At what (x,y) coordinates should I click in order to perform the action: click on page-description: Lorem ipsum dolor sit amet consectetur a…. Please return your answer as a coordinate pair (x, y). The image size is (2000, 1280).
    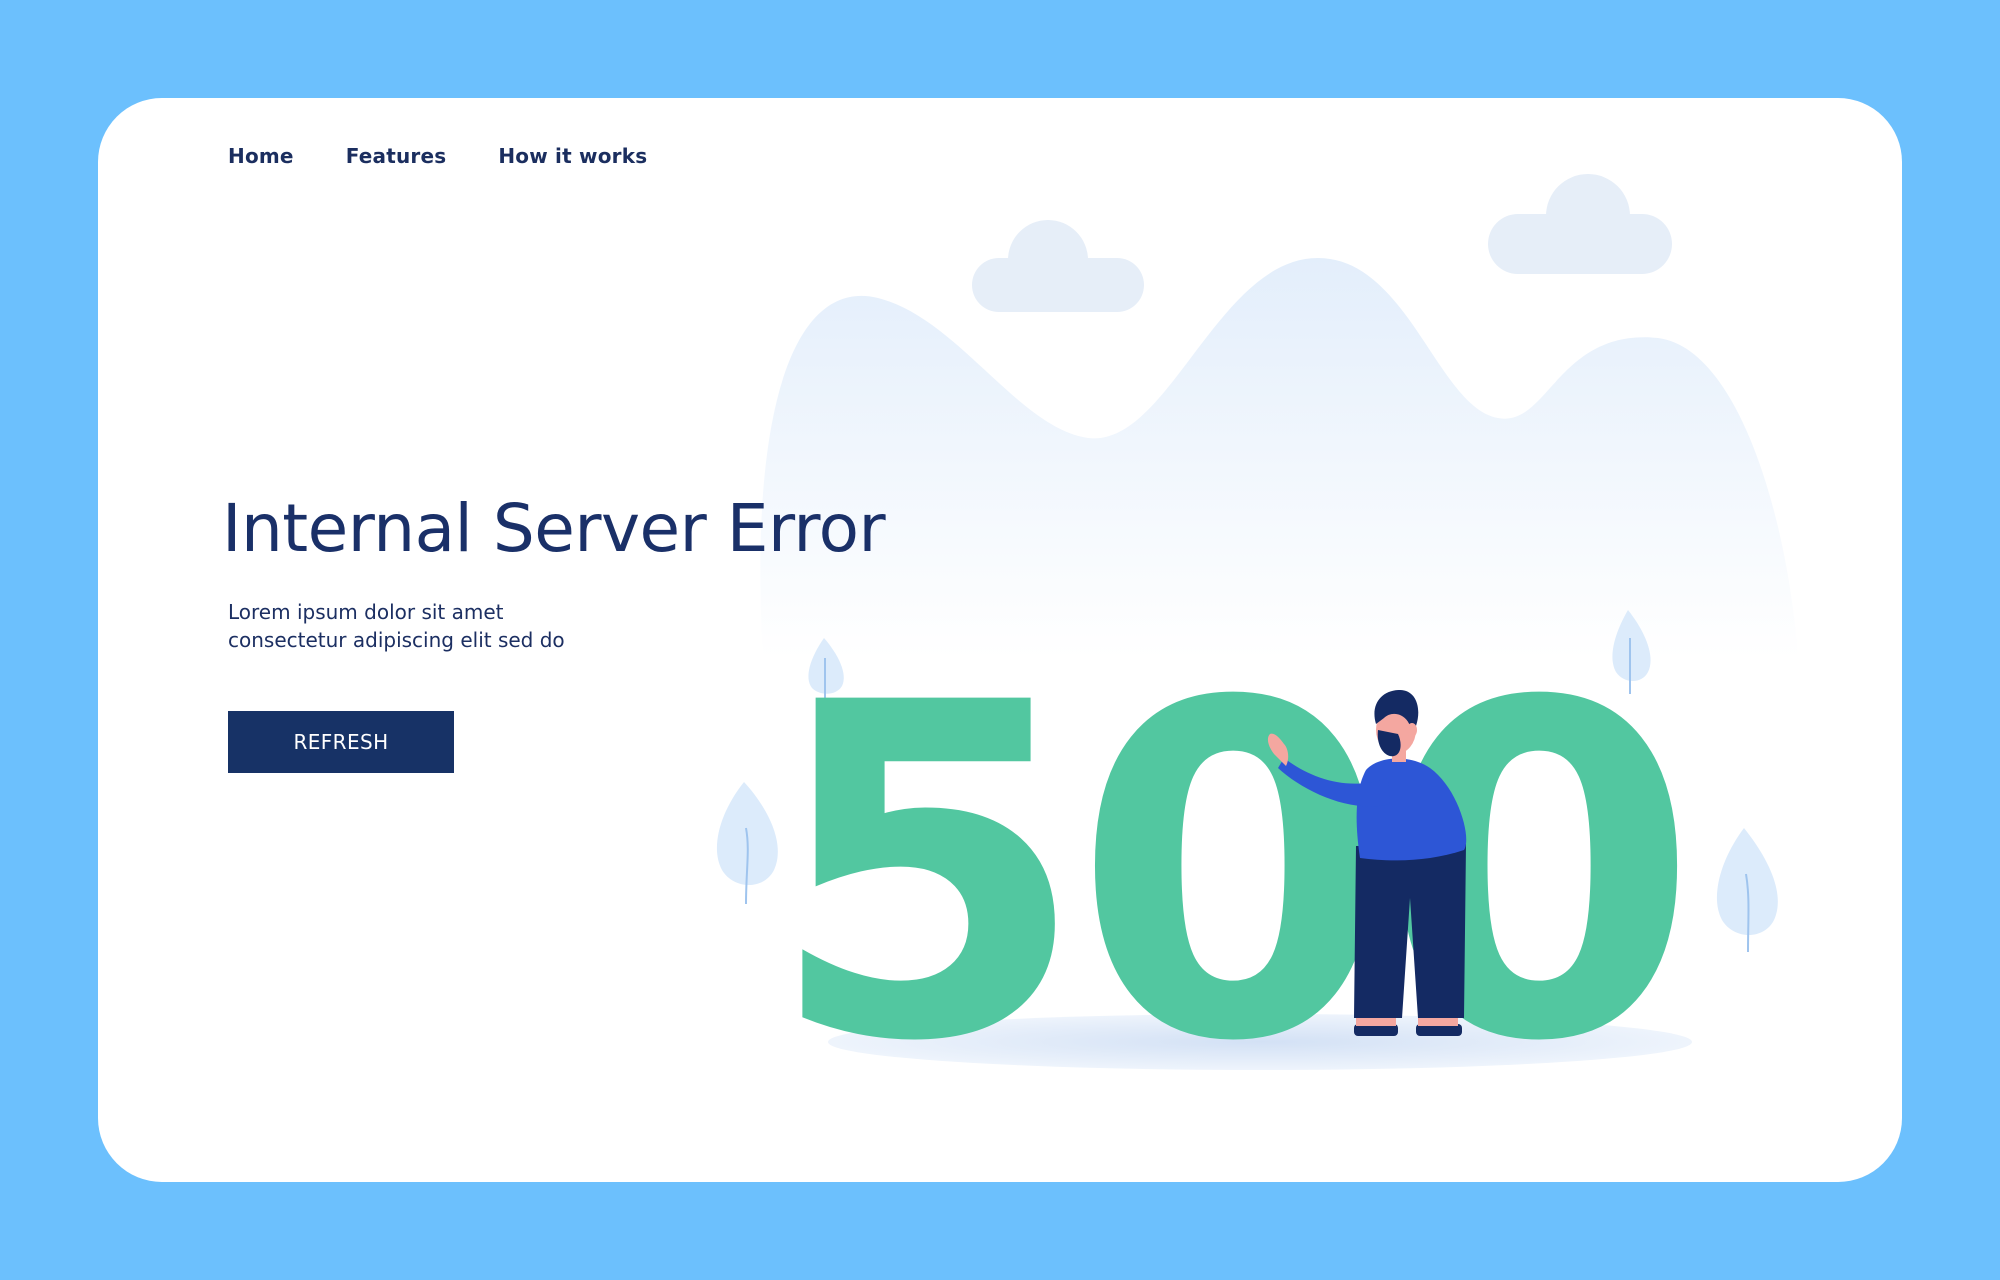
    Looking at the image, I should click on (438, 626).